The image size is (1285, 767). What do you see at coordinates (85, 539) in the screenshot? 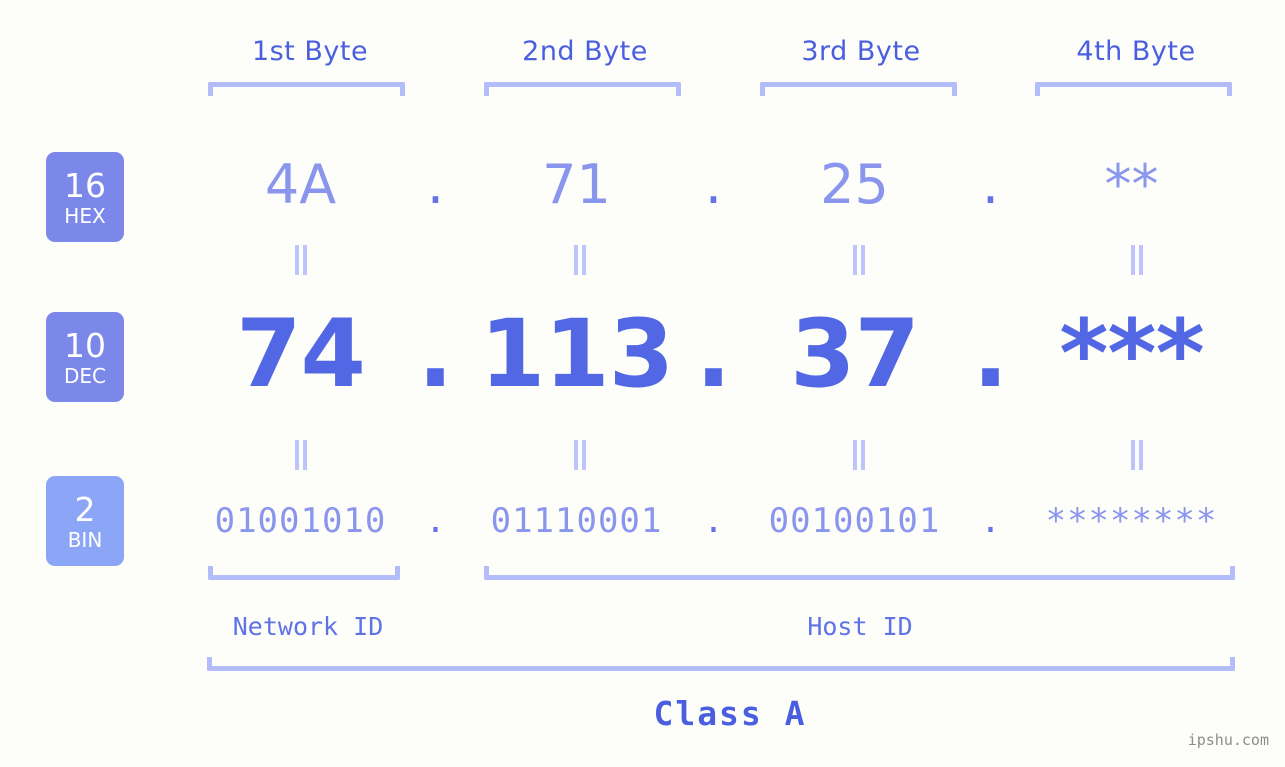
I see `radix-badge-bin-name: BIN` at bounding box center [85, 539].